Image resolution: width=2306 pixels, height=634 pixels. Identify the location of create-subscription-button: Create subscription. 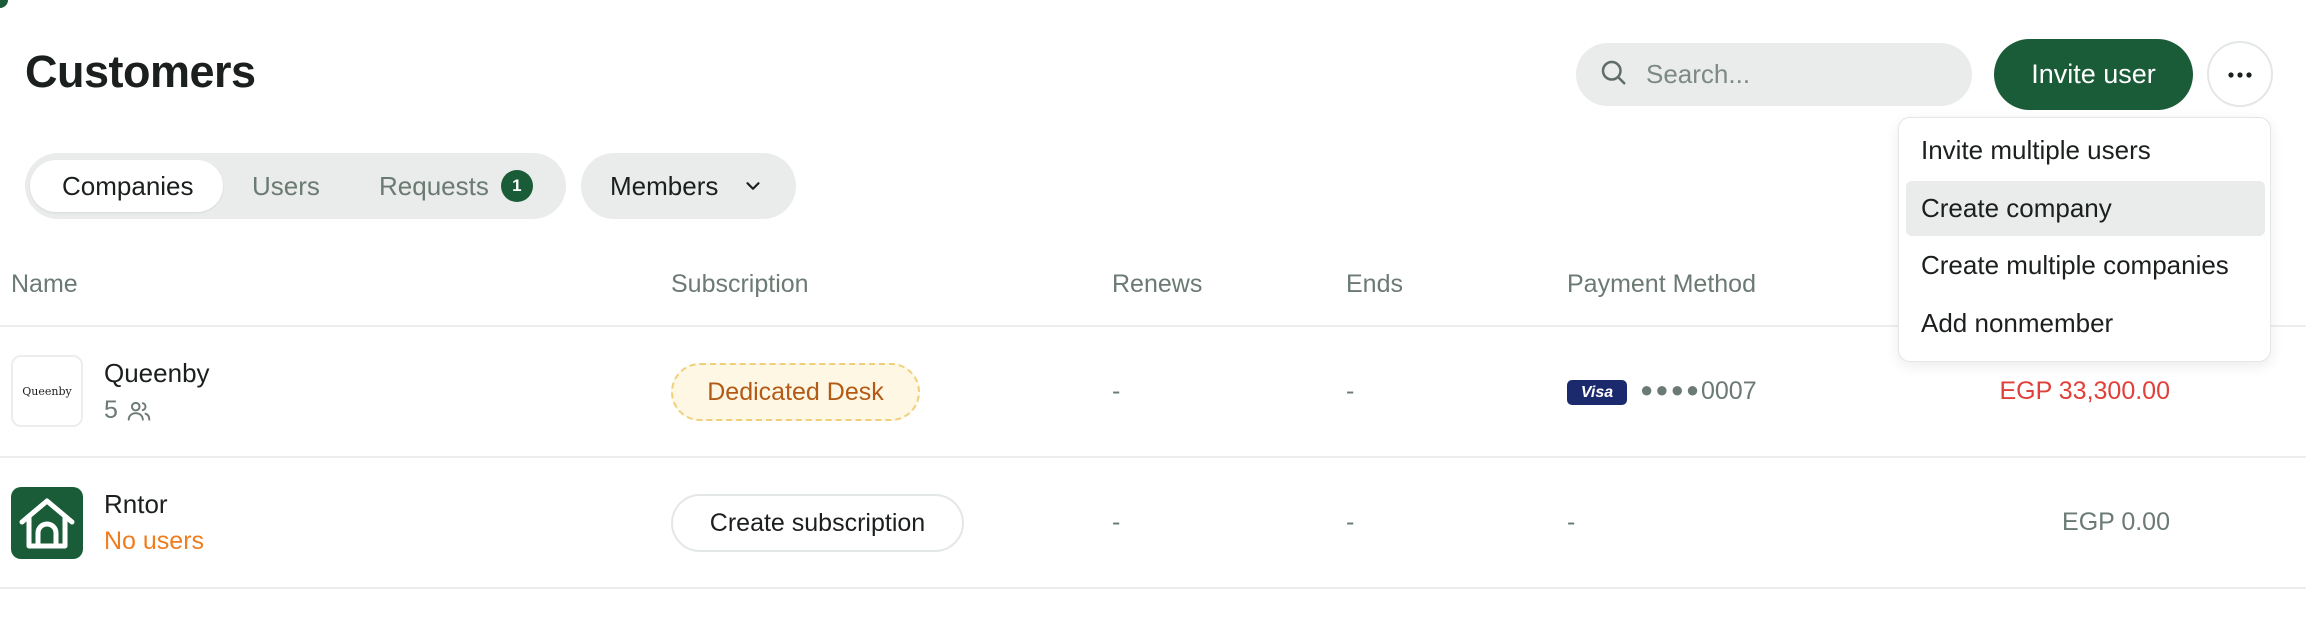
(817, 523).